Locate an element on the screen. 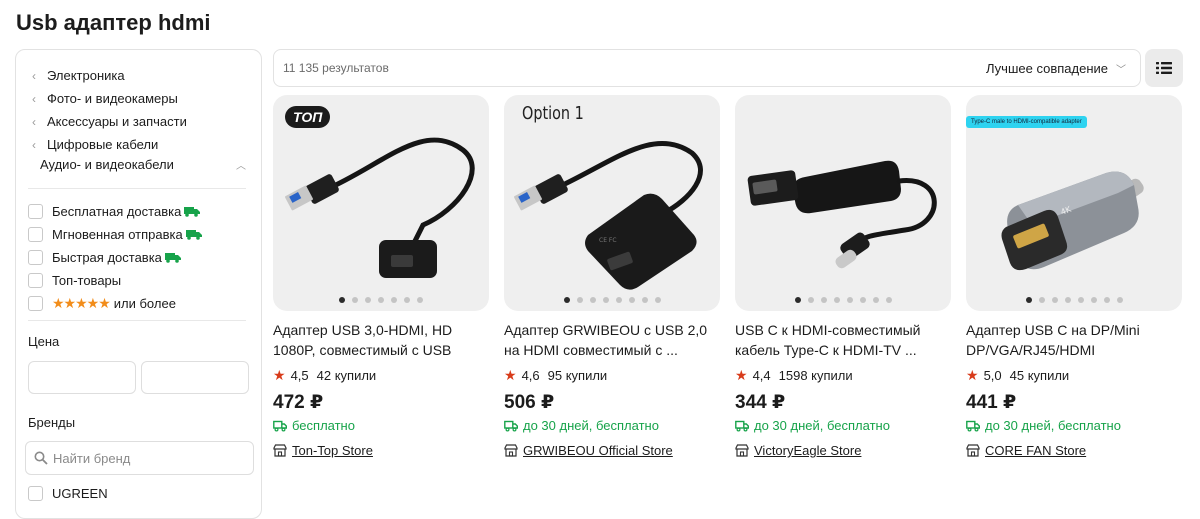 This screenshot has height=519, width=1200. price-min-input is located at coordinates (82, 377).